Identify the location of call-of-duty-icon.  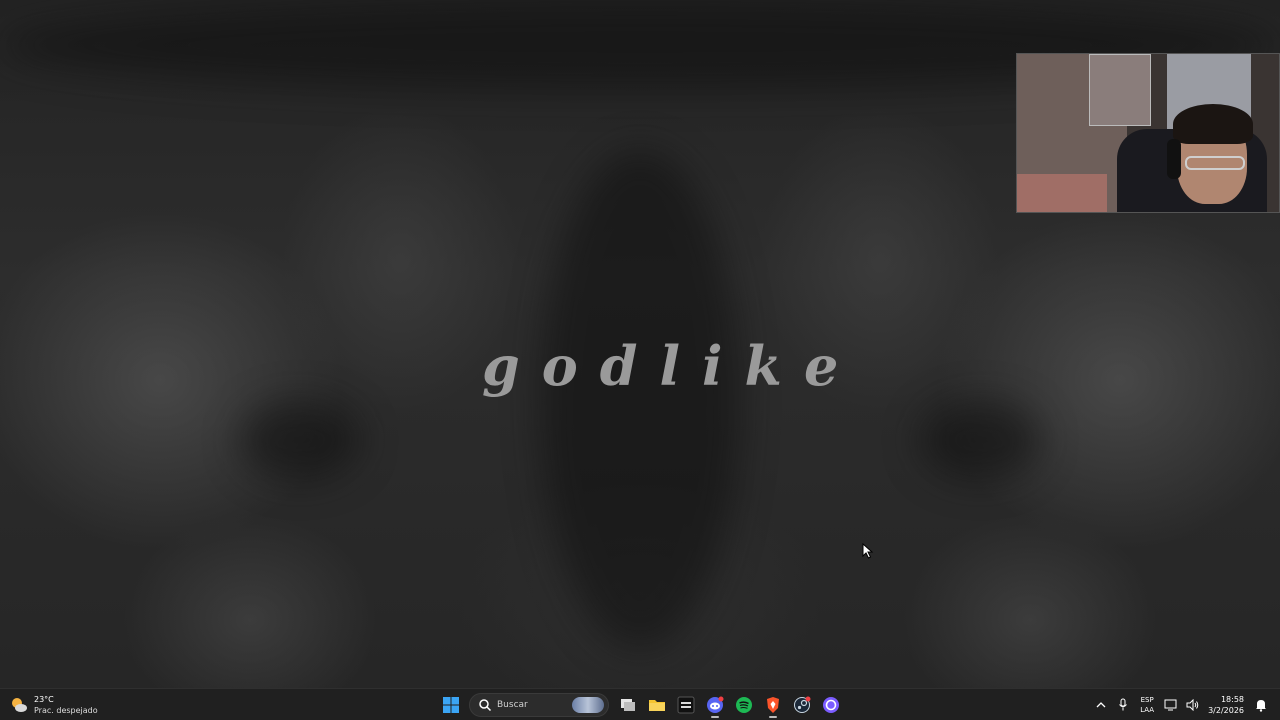
(685, 705).